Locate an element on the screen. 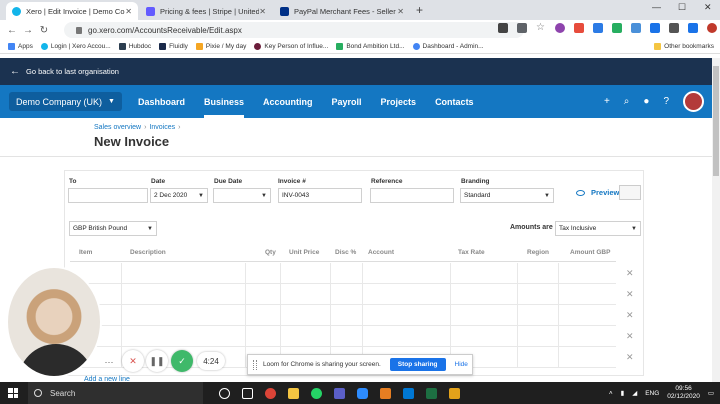 Image resolution: width=720 pixels, height=404 pixels. breadcrumb-invoices: Invoices is located at coordinates (162, 127).